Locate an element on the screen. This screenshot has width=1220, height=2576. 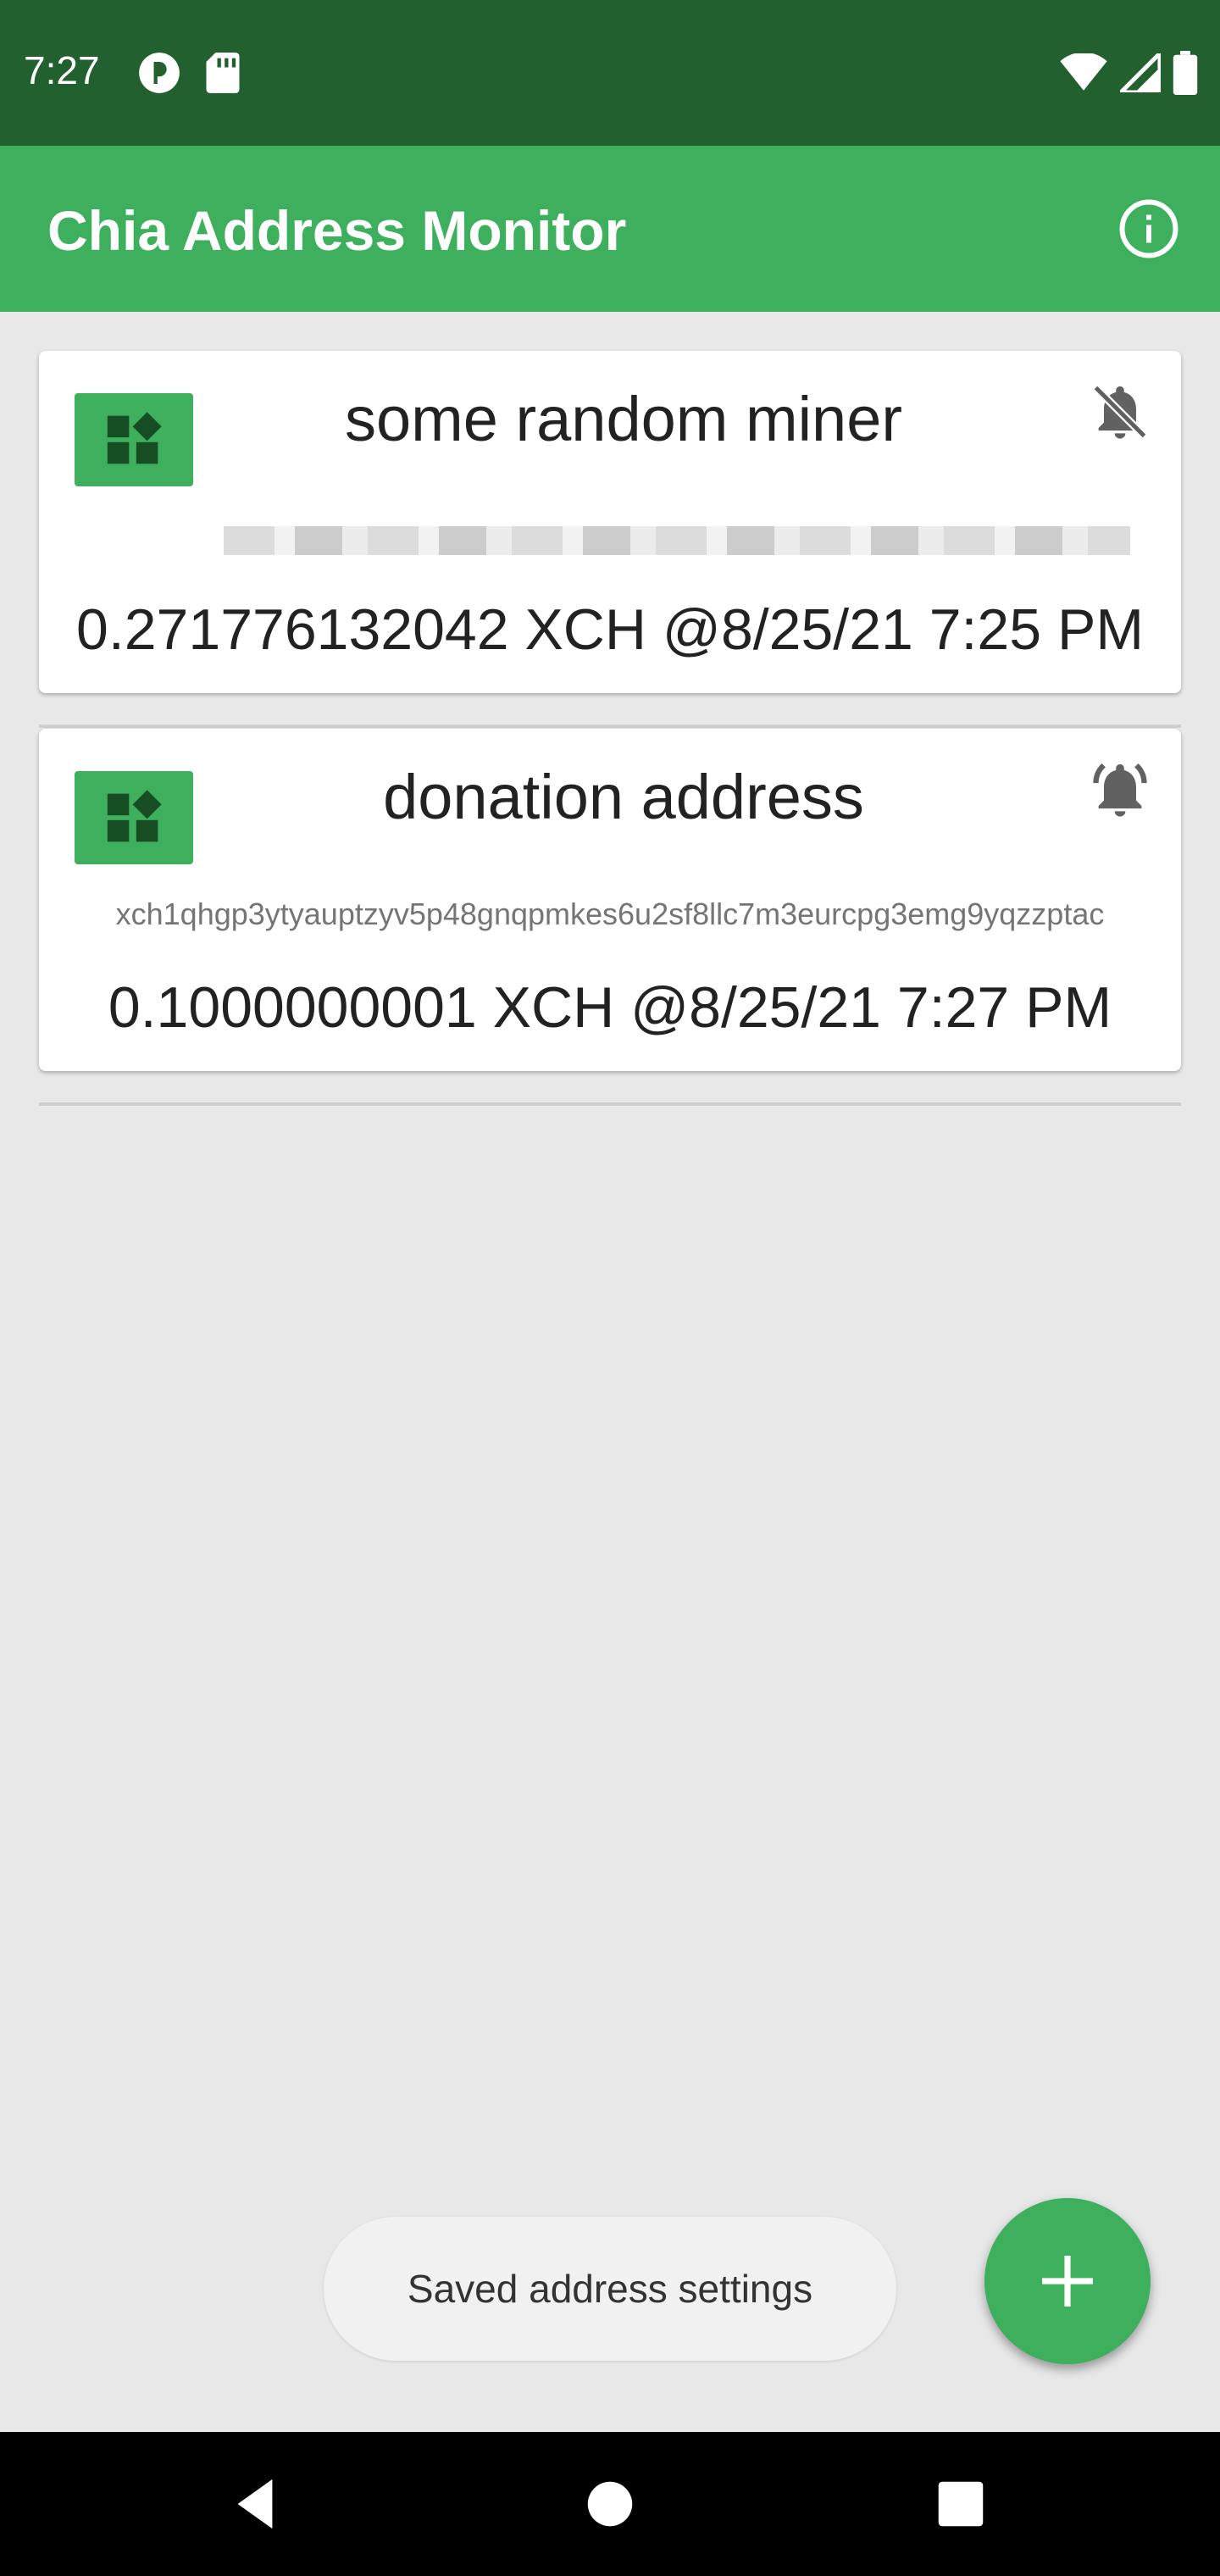
status-bar: 7:27 is located at coordinates (610, 73).